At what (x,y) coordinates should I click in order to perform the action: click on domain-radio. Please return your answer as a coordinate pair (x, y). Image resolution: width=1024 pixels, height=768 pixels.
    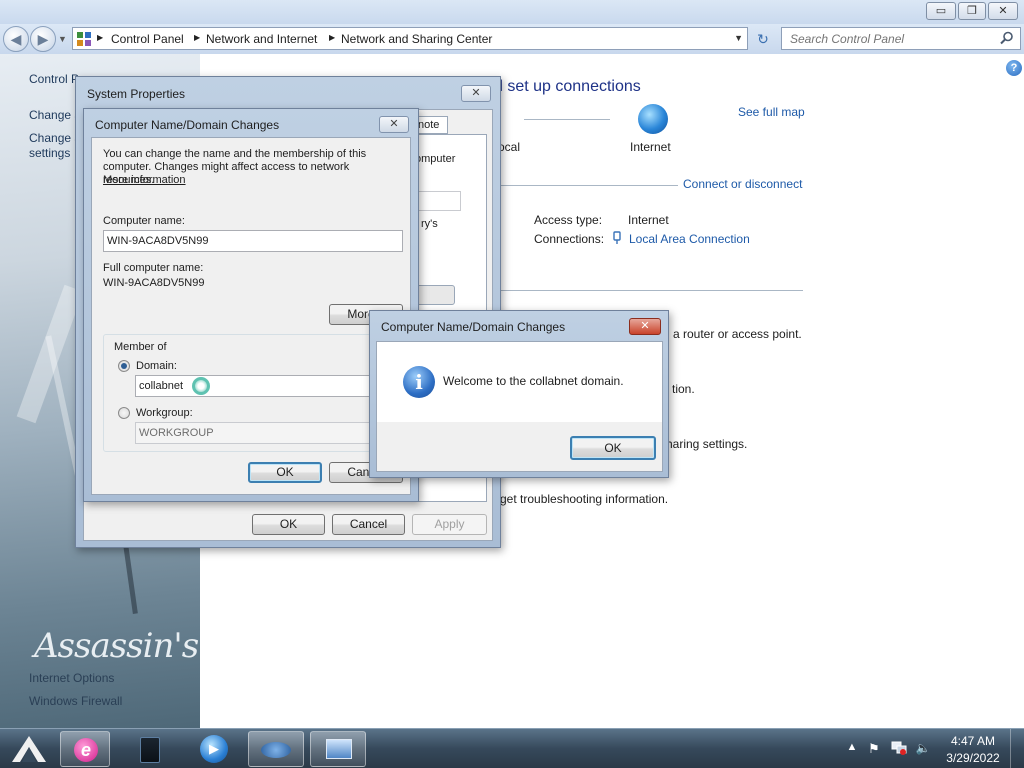
    Looking at the image, I should click on (124, 366).